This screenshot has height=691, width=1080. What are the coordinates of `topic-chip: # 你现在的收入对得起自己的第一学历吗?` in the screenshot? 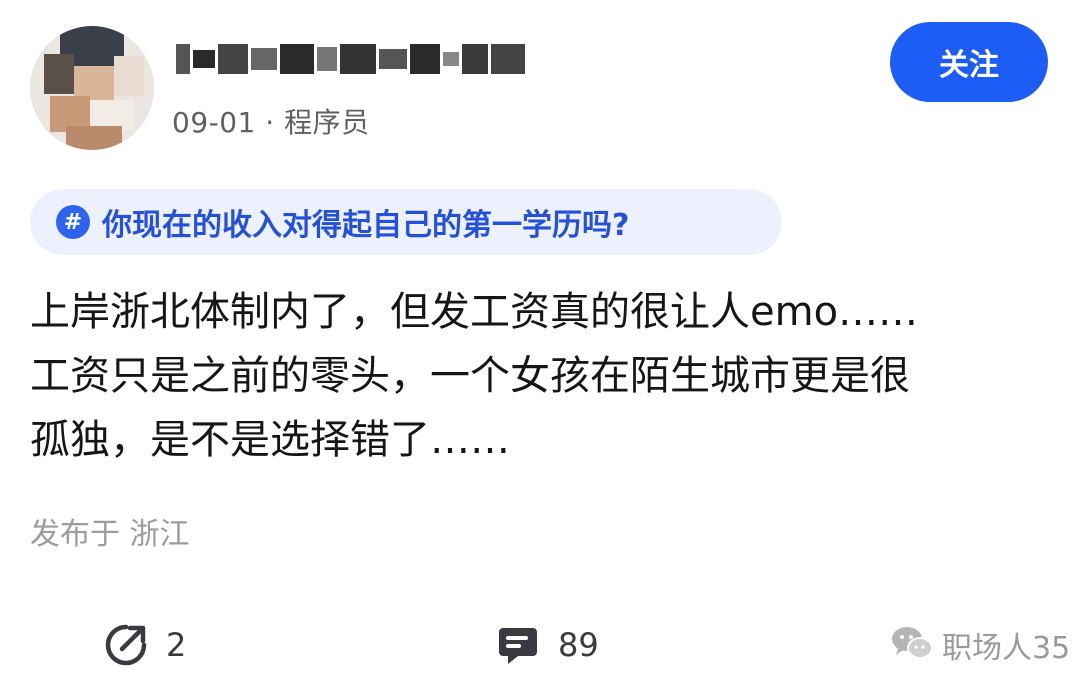 It's located at (406, 222).